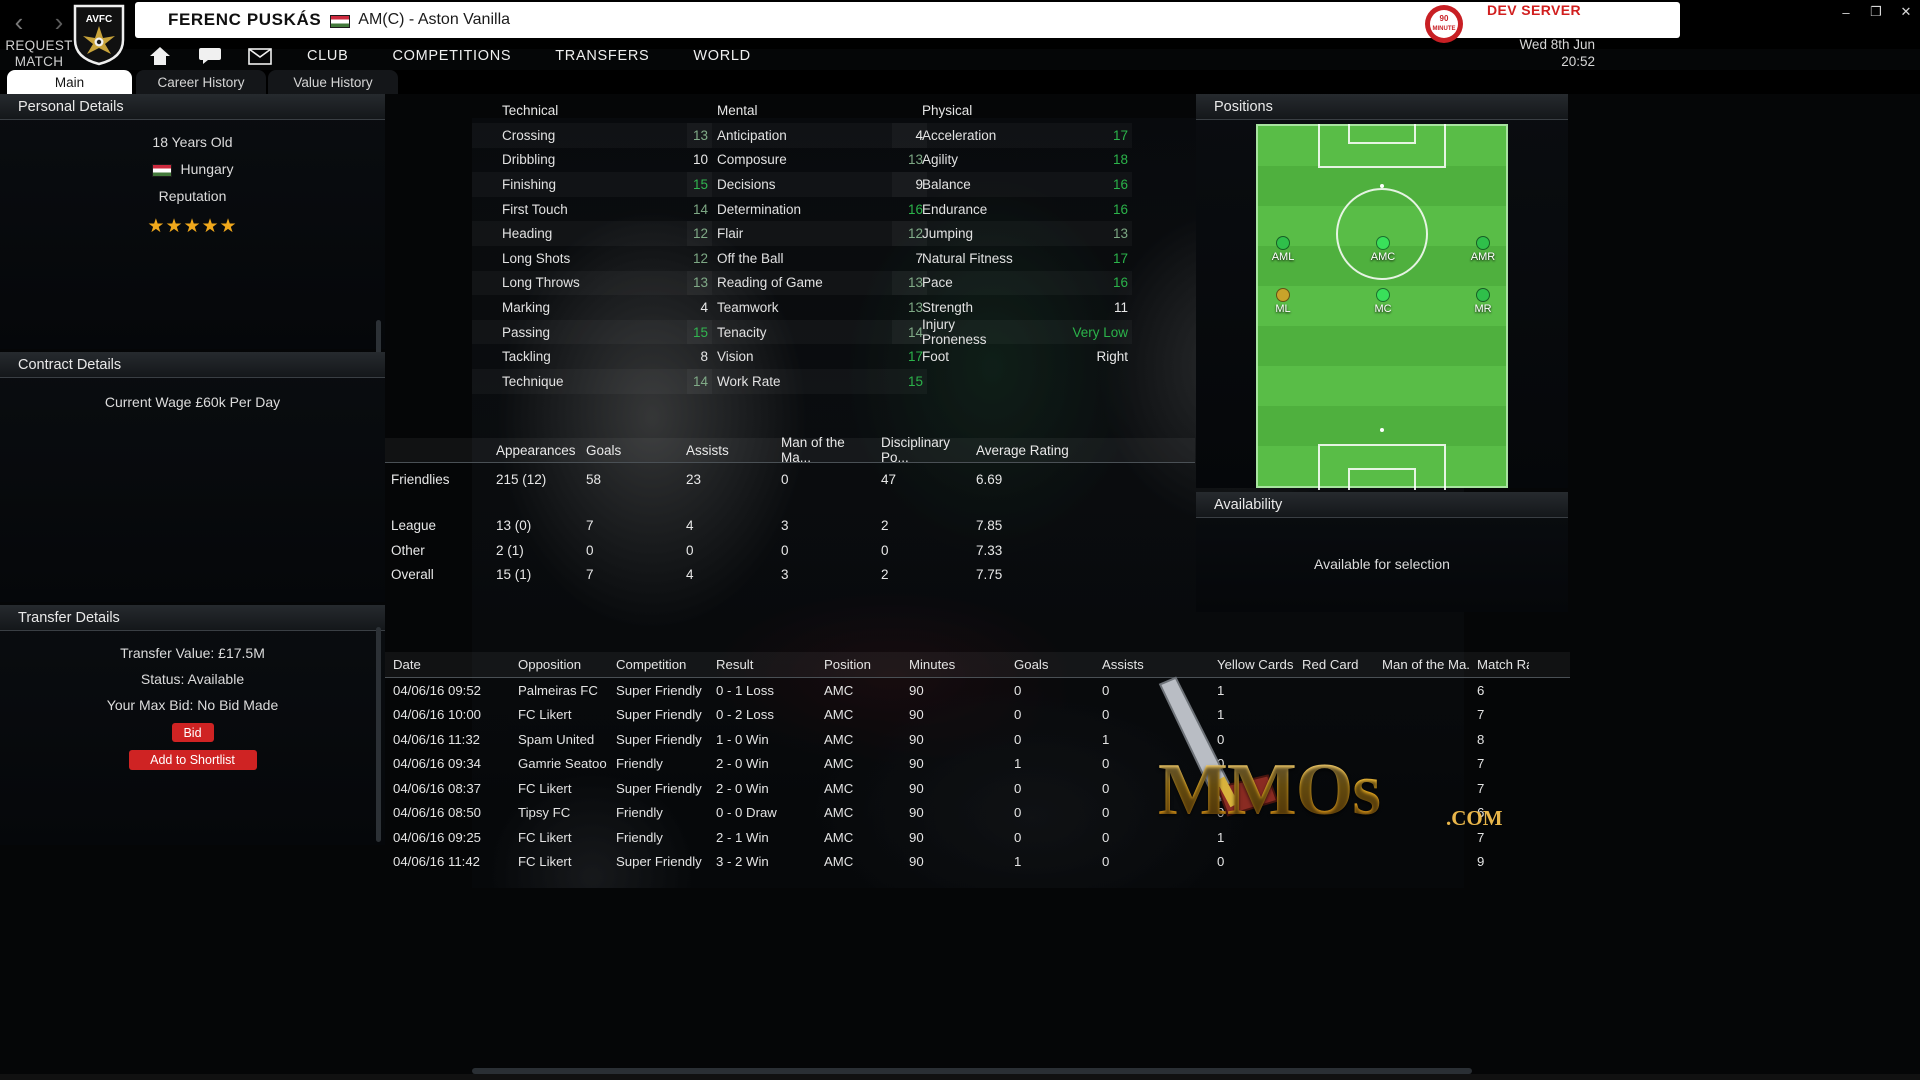 The height and width of the screenshot is (1080, 1920). Describe the element at coordinates (885, 575) in the screenshot. I see `stats-cell: 2` at that location.